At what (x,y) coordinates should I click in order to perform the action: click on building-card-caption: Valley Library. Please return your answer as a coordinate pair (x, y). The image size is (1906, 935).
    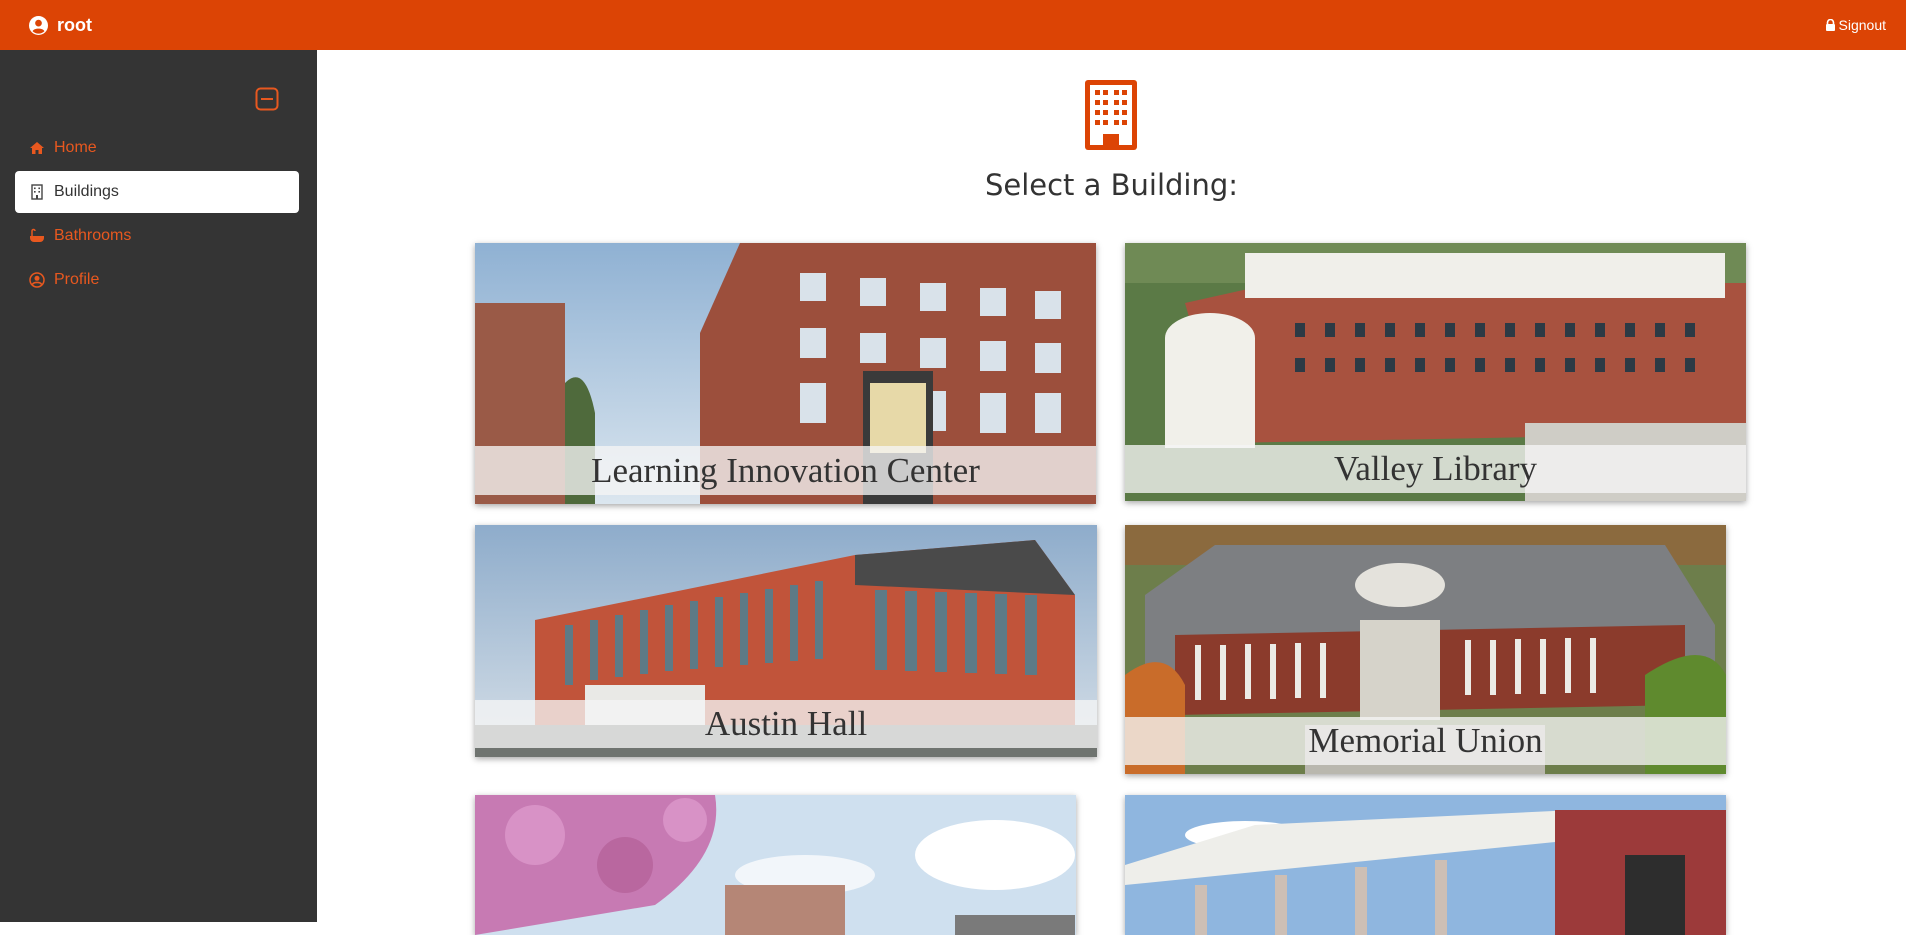
    Looking at the image, I should click on (1435, 469).